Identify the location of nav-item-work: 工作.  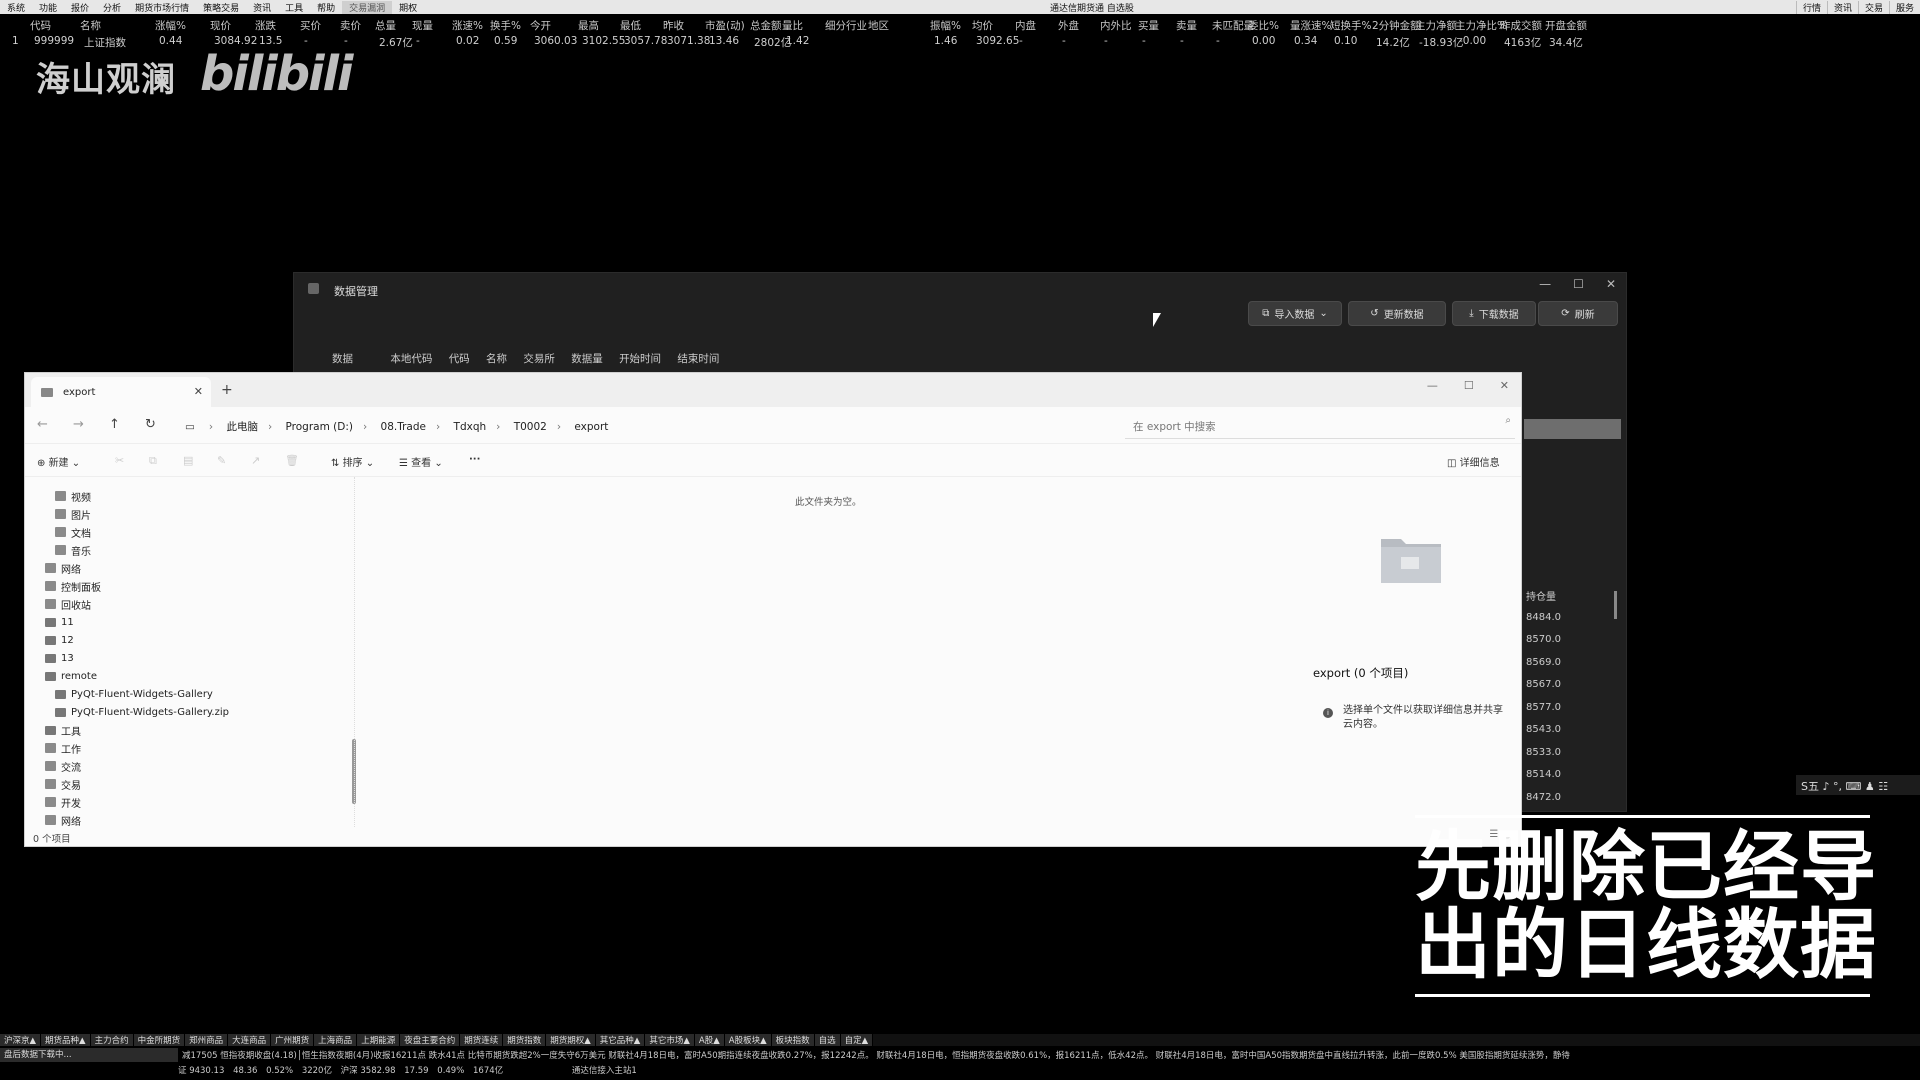
(63, 748).